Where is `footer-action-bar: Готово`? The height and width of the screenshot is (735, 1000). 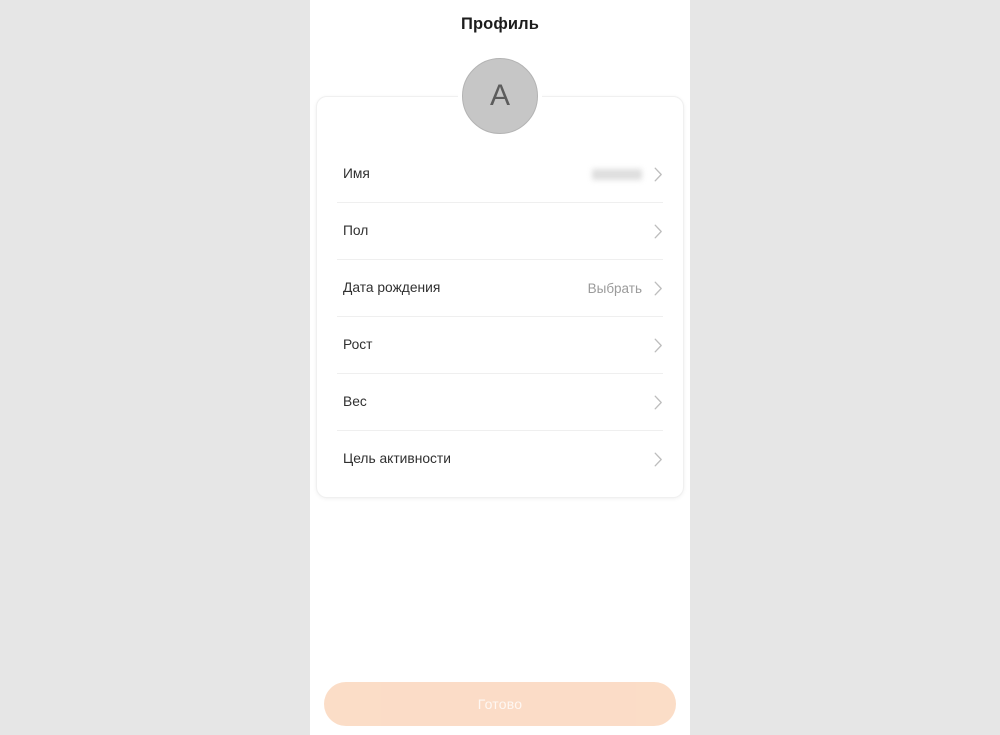
footer-action-bar: Готово is located at coordinates (500, 704).